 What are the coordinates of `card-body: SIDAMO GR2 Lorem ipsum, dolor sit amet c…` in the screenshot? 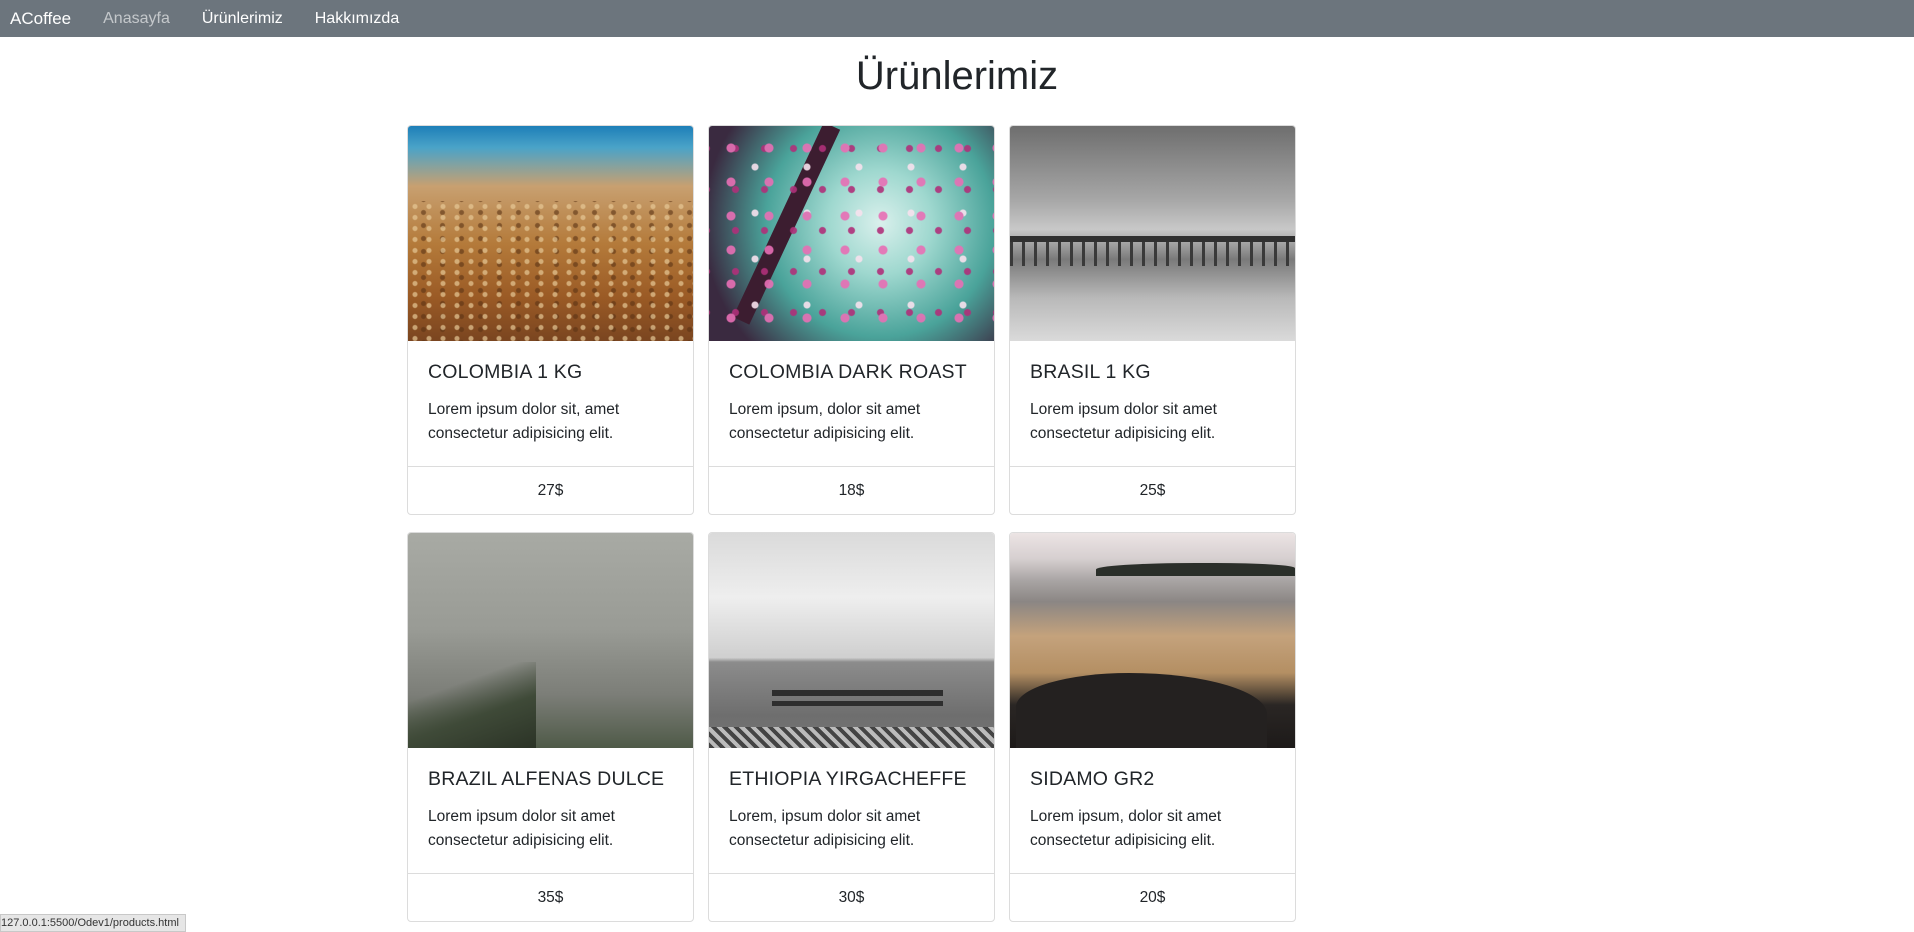 It's located at (1152, 810).